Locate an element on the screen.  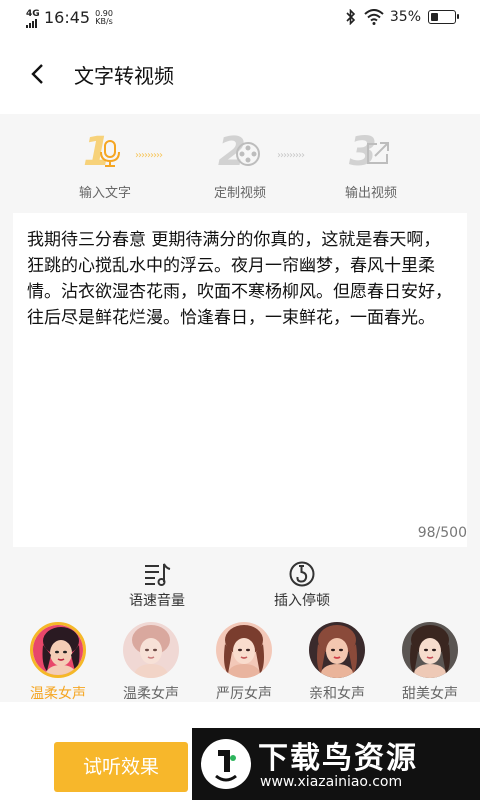
voice-option-strict-female: 严厉女声 is located at coordinates (244, 662).